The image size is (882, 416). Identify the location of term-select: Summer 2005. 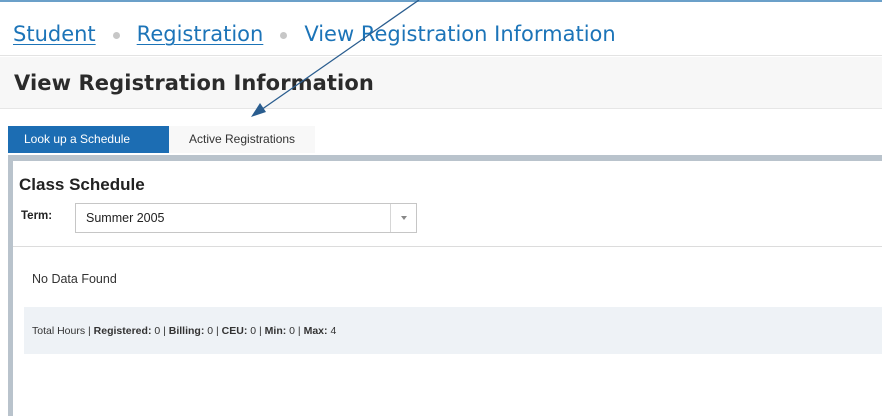
(246, 218).